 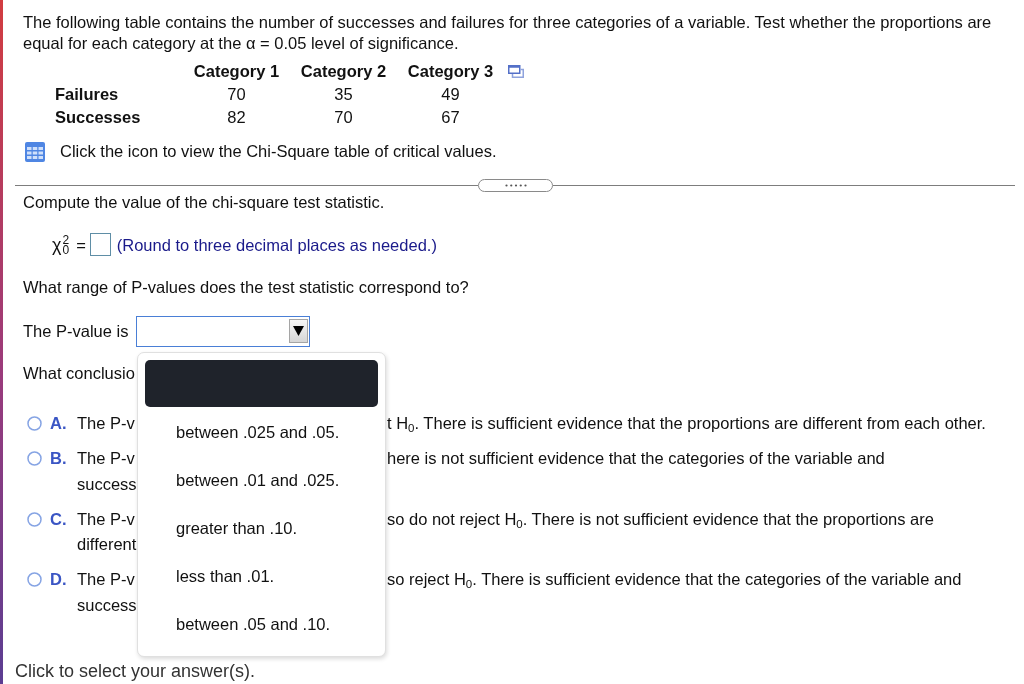 What do you see at coordinates (261, 432) in the screenshot?
I see `menu-option: between .025 and .05.` at bounding box center [261, 432].